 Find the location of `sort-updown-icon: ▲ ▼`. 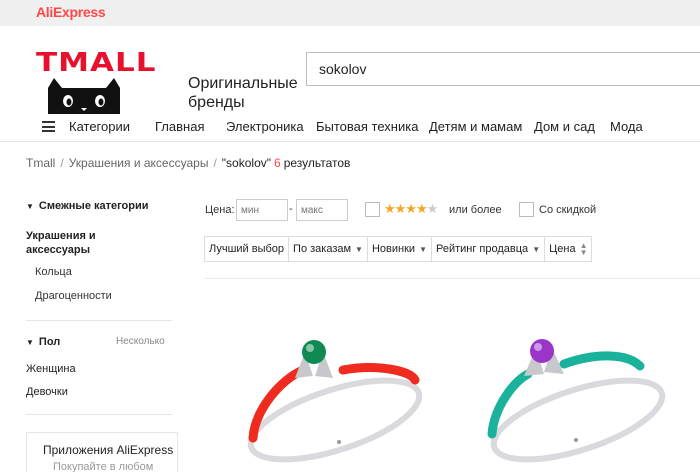

sort-updown-icon: ▲ ▼ is located at coordinates (583, 249).